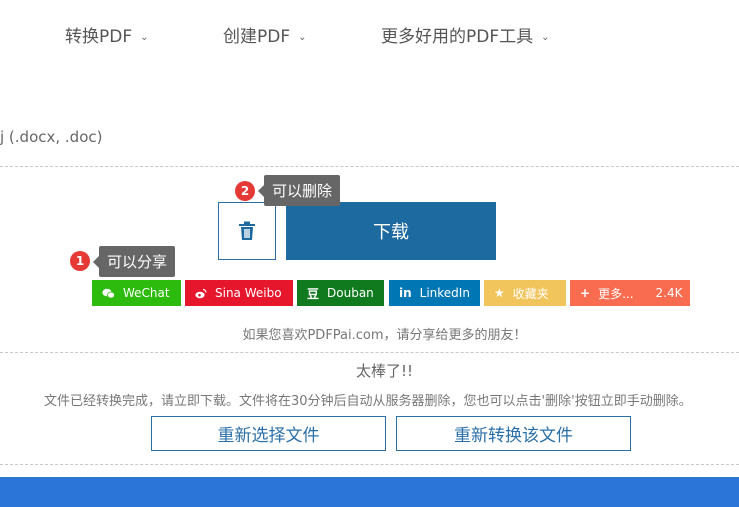 The height and width of the screenshot is (507, 739). Describe the element at coordinates (530, 293) in the screenshot. I see `share-label: 收藏夹` at that location.